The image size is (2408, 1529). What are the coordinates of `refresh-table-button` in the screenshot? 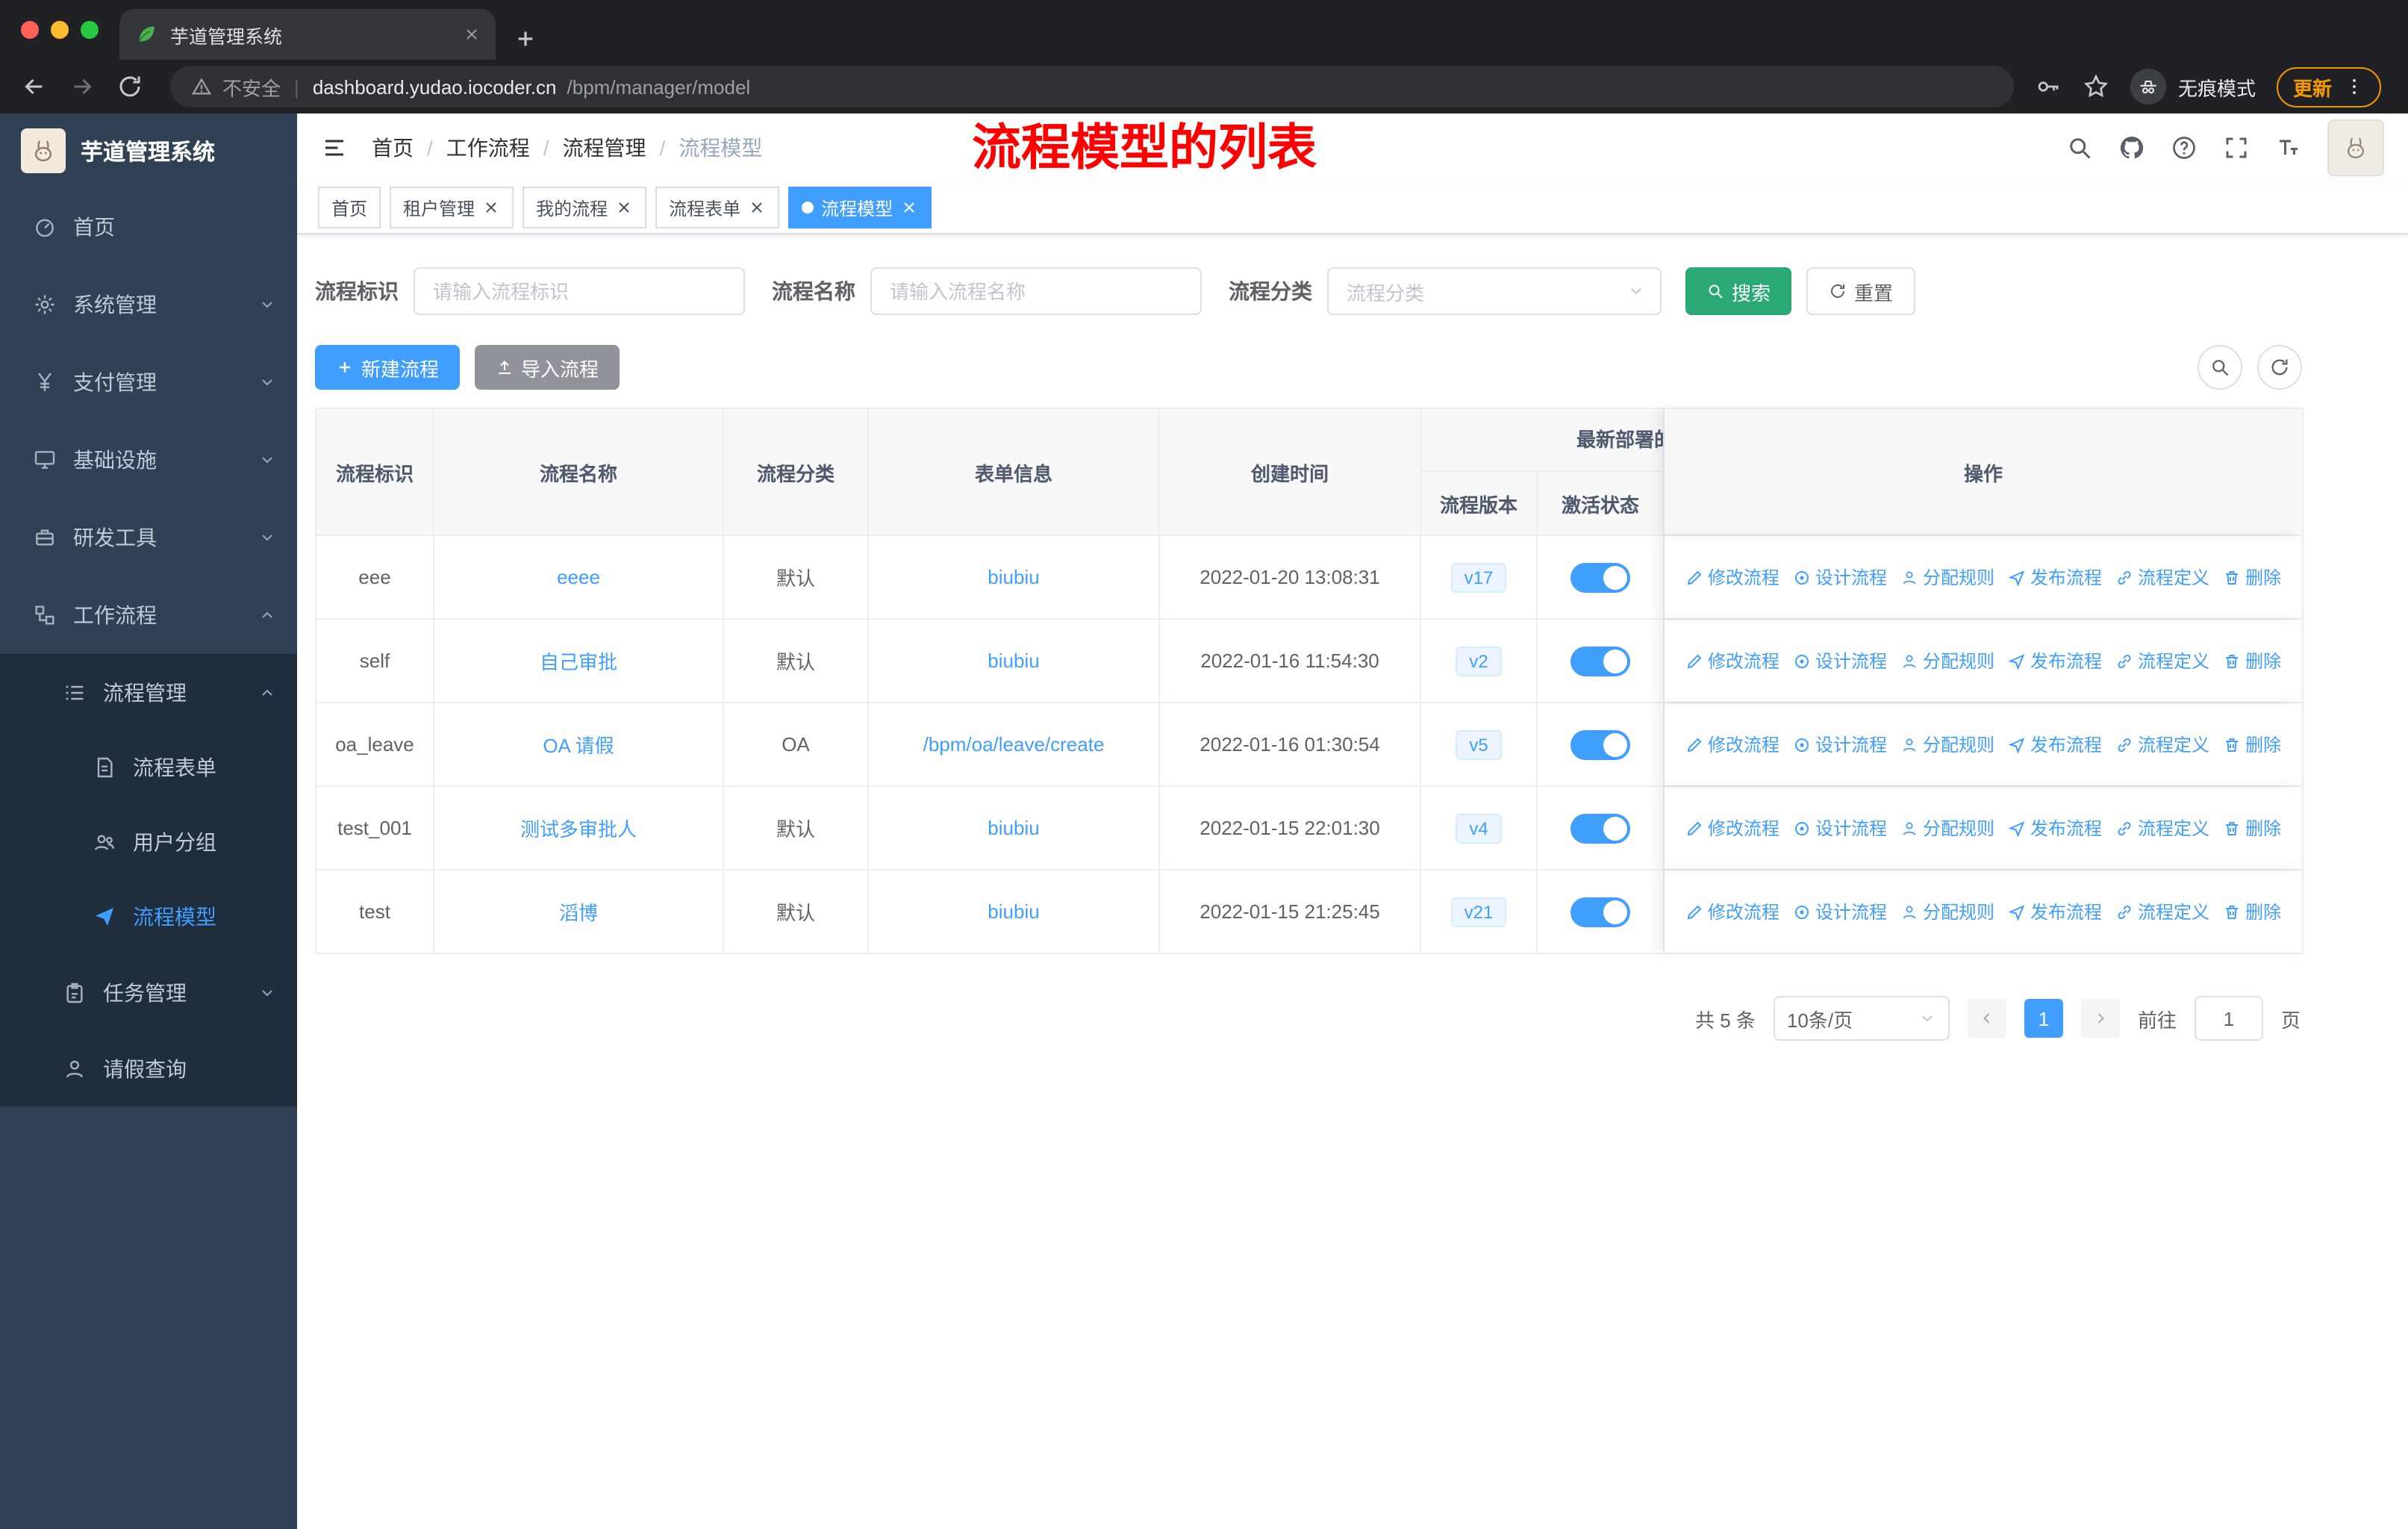 It's located at (2279, 367).